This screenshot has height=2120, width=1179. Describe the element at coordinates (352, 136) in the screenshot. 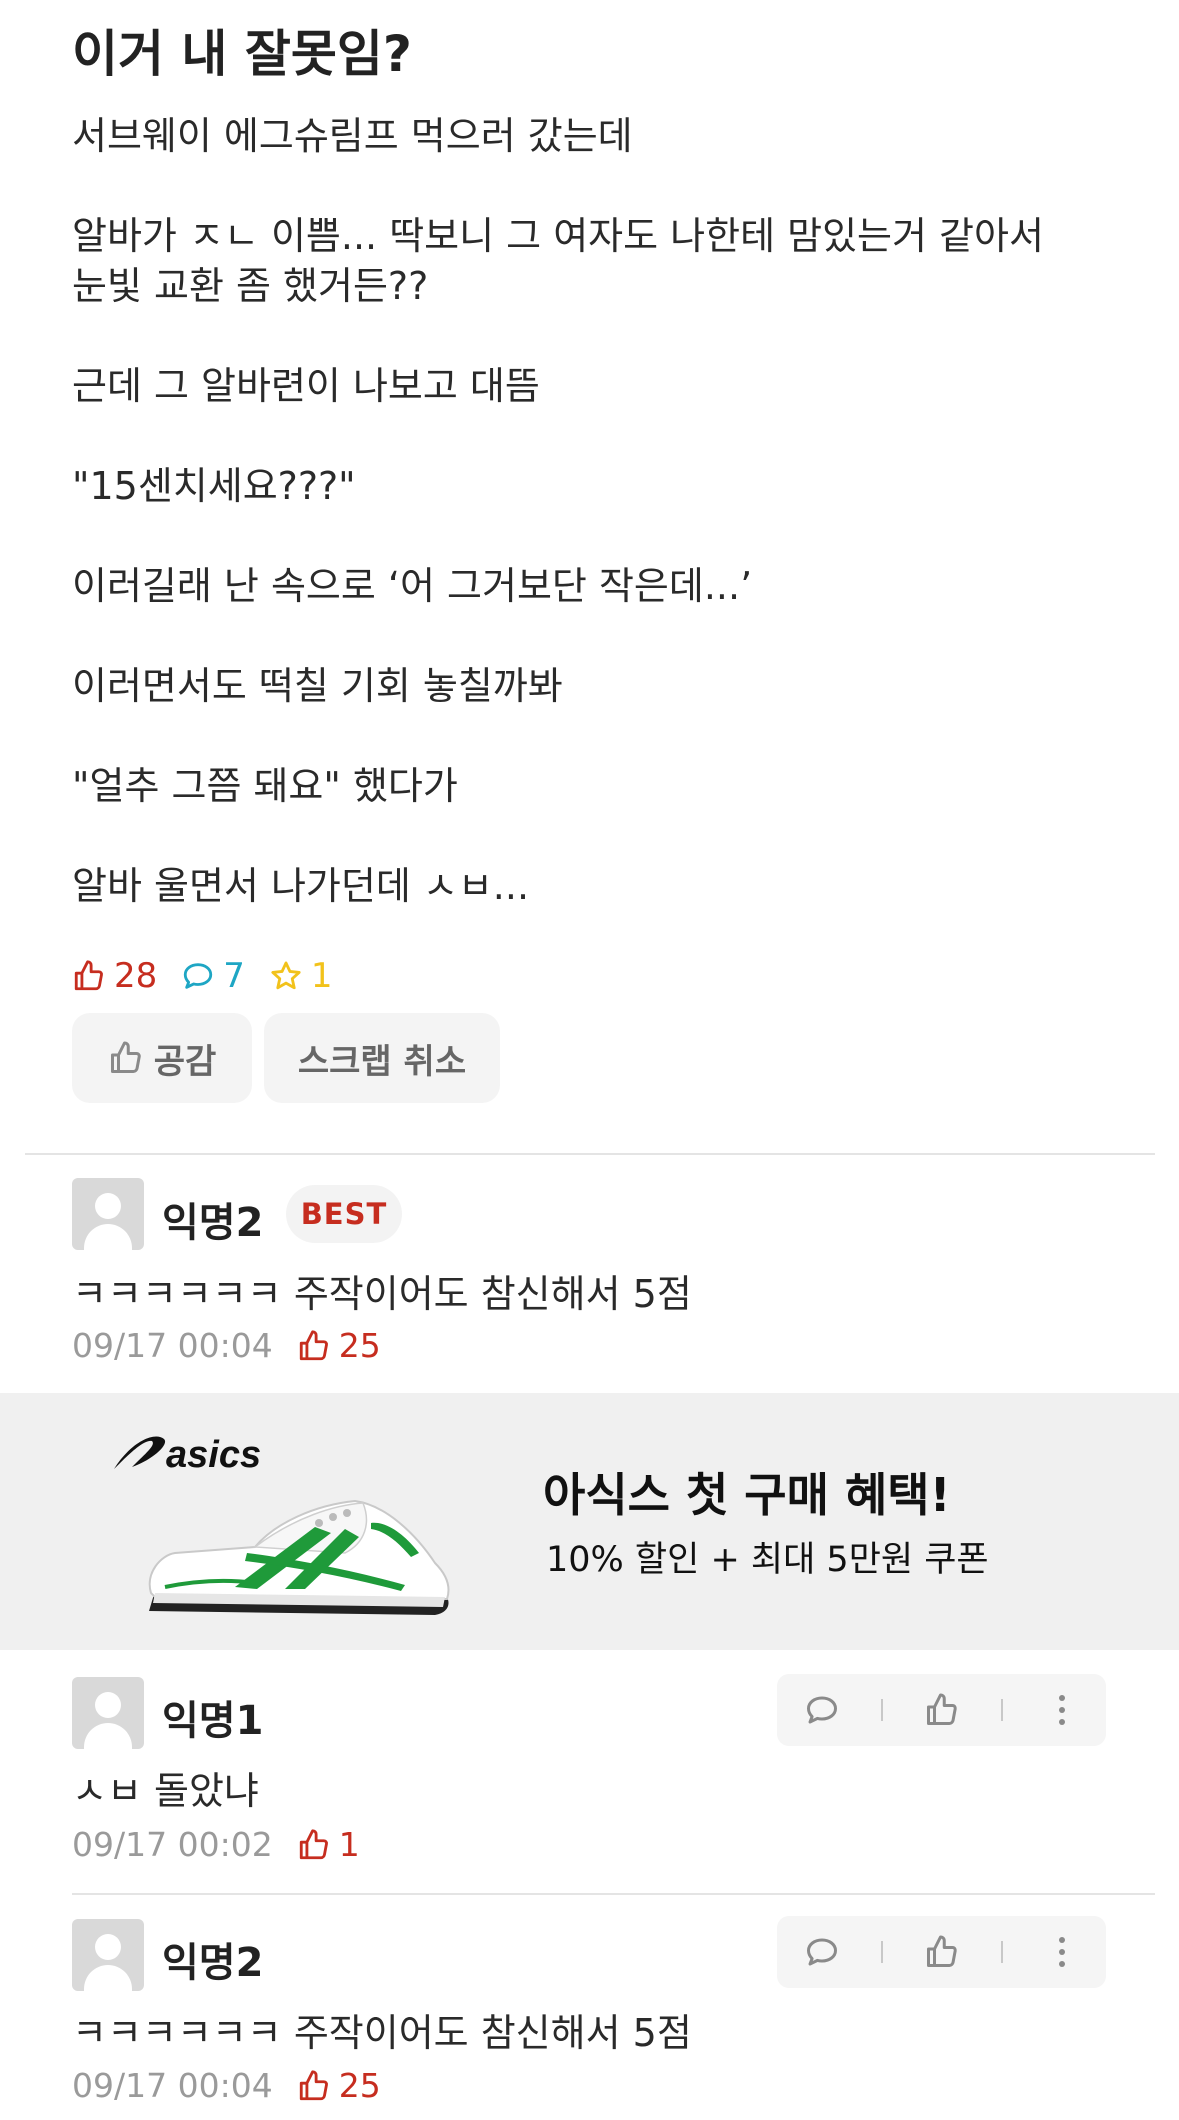

I see `post-body-line: 서브웨이 에그슈림프 먹으러 갔는데` at that location.